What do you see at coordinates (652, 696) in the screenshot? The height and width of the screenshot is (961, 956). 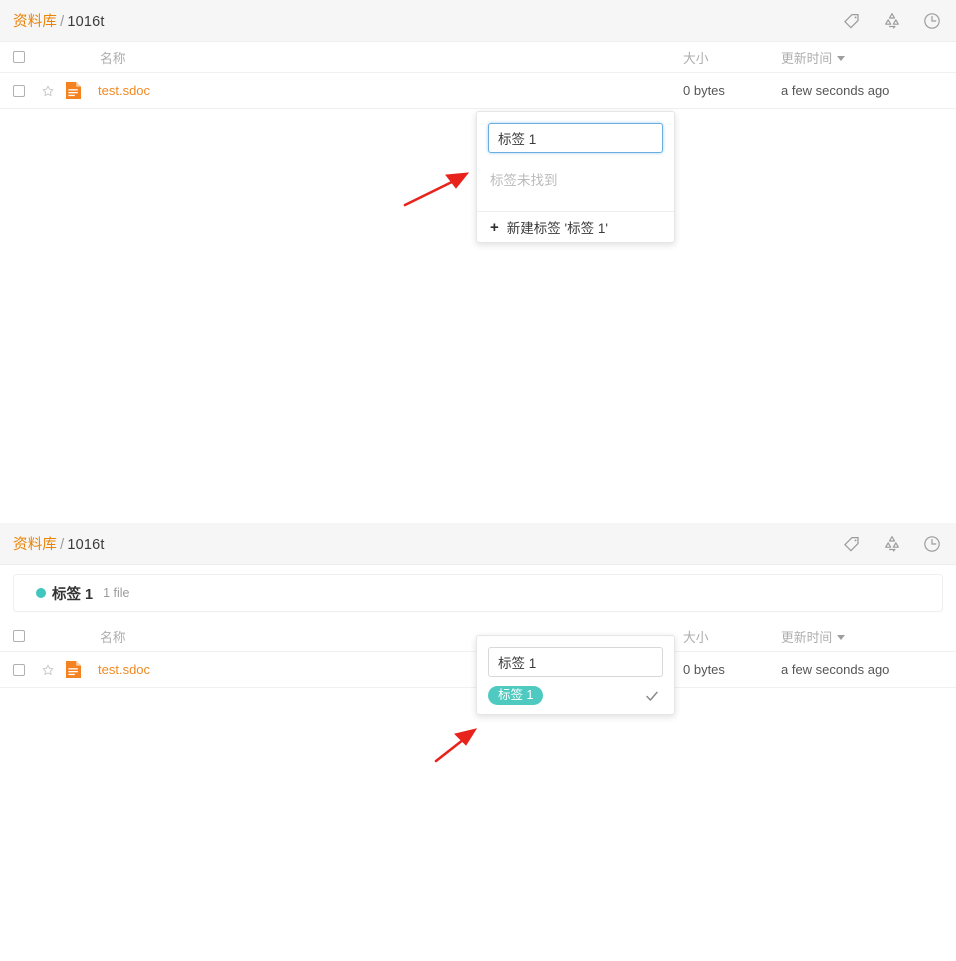 I see `check-icon` at bounding box center [652, 696].